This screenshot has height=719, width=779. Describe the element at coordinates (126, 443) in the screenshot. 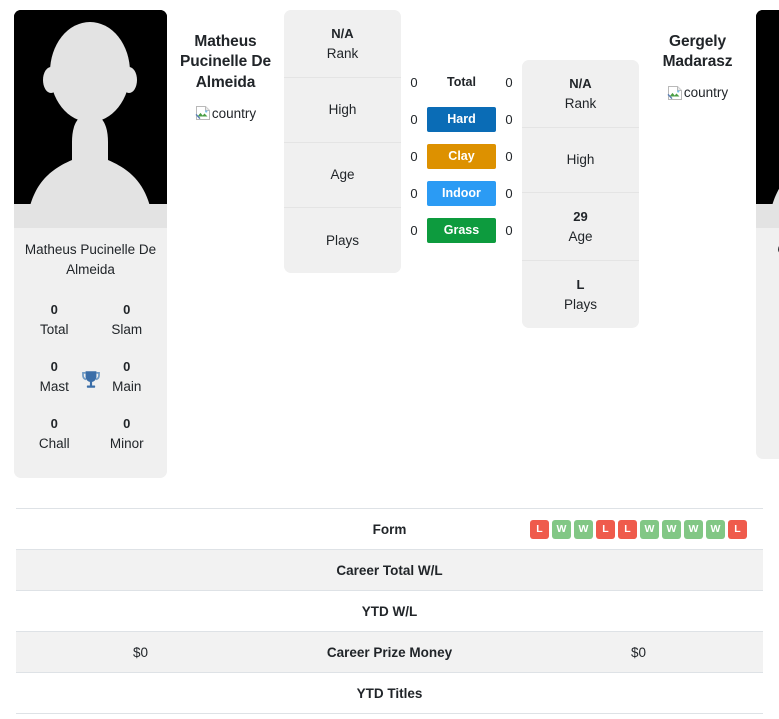

I see `stat-label: Minor` at that location.